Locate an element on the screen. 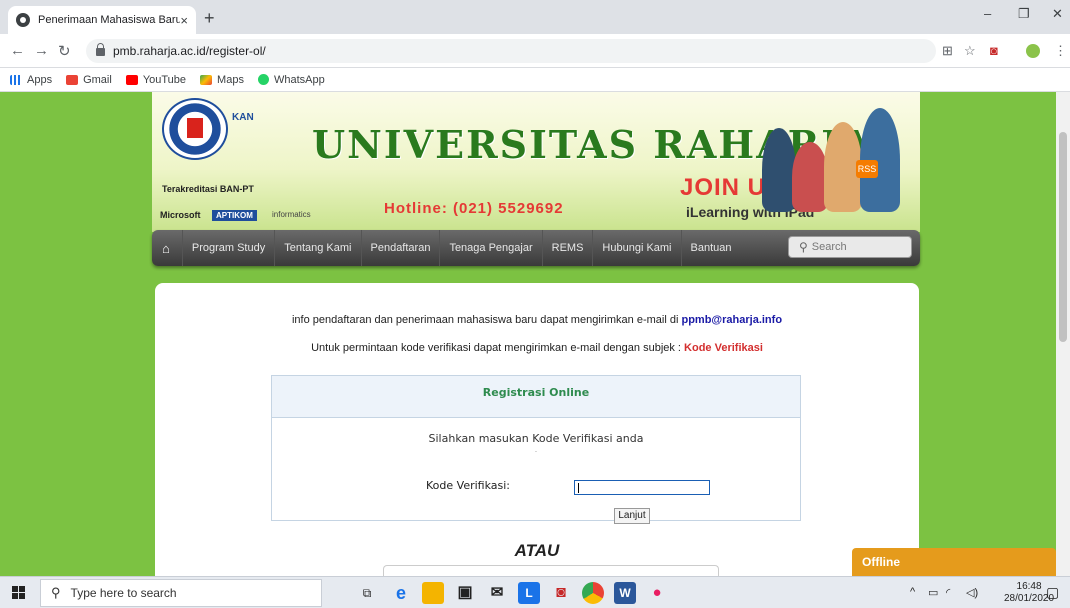  students-photo is located at coordinates (837, 156).